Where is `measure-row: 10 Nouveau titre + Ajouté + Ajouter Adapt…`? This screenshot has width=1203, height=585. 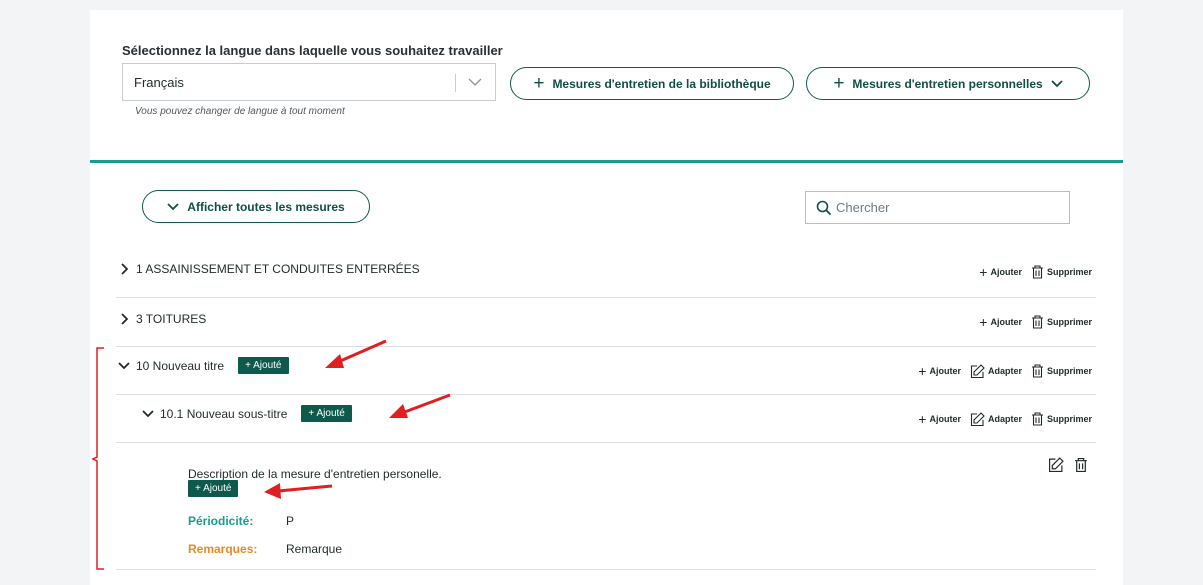
measure-row: 10 Nouveau titre + Ajouté + Ajouter Adapt… is located at coordinates (606, 371).